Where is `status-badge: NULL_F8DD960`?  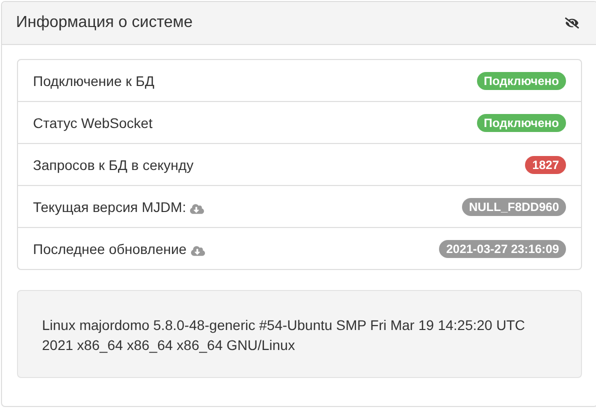 status-badge: NULL_F8DD960 is located at coordinates (514, 207).